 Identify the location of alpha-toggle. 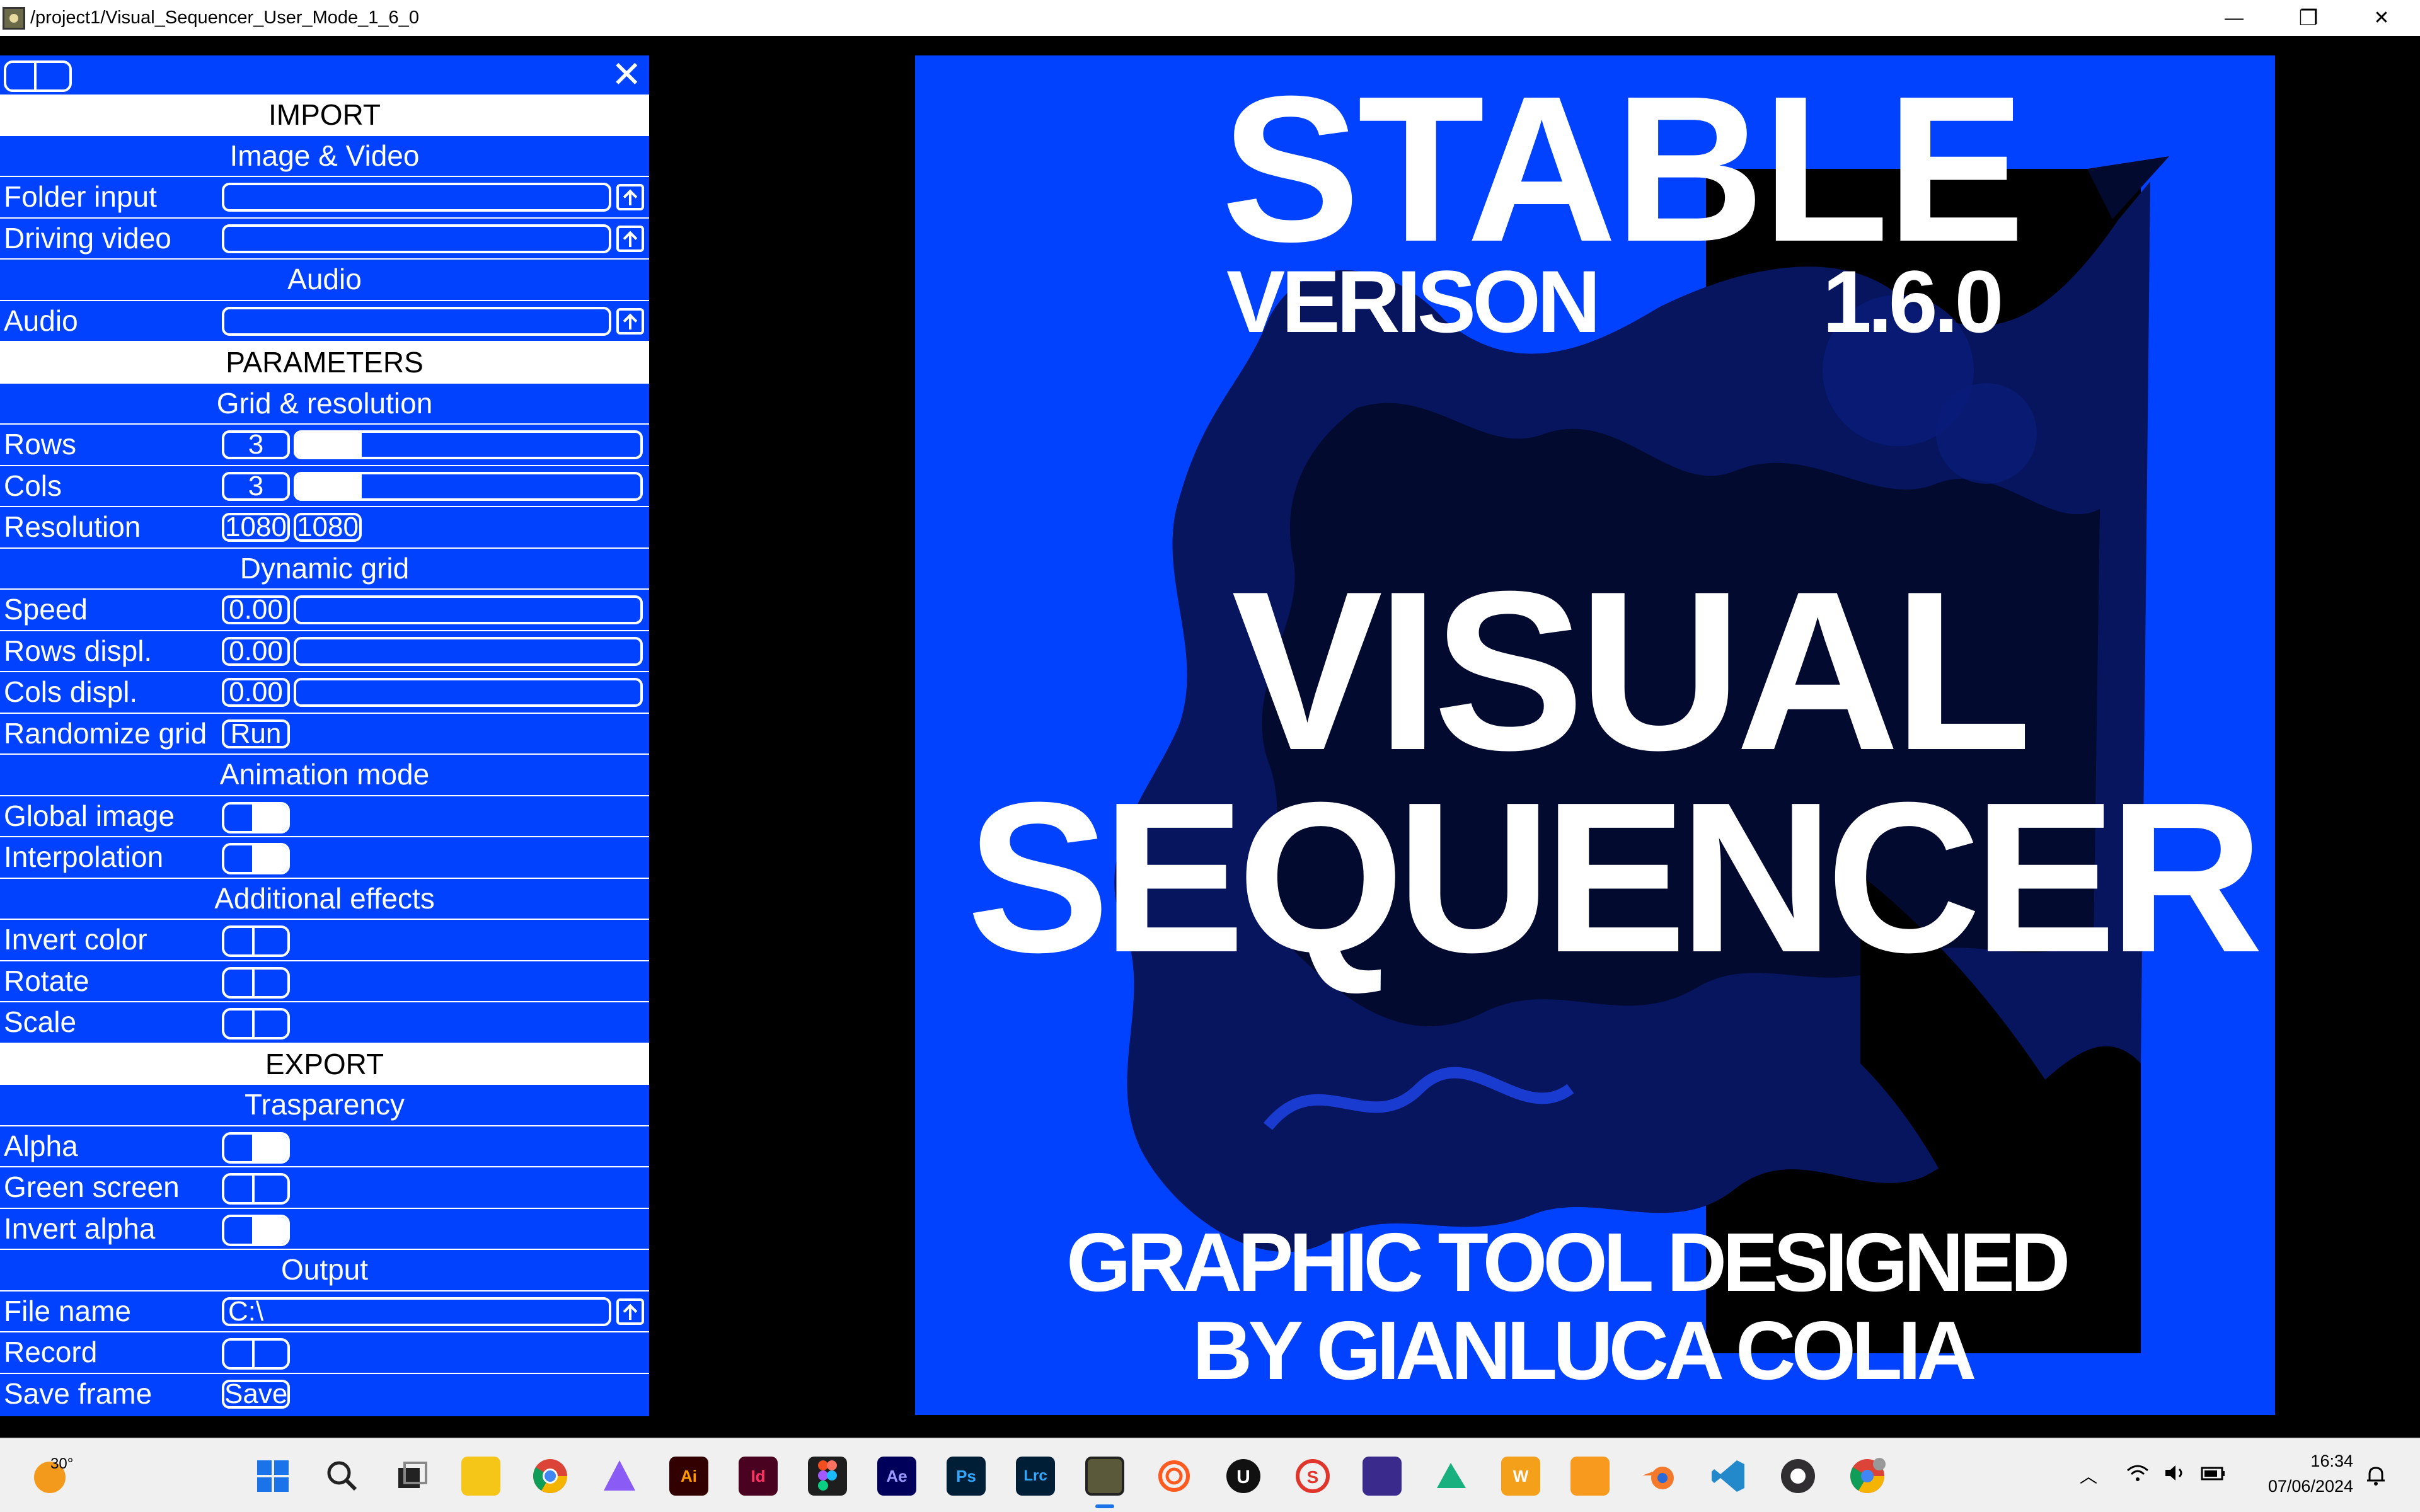
(256, 1147).